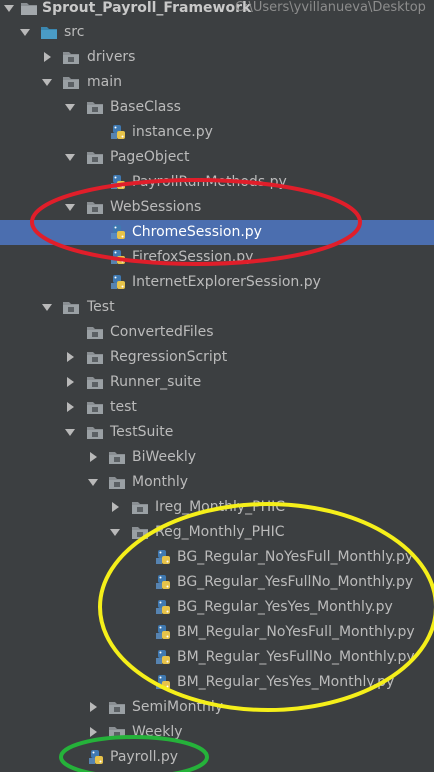 The image size is (434, 772). What do you see at coordinates (156, 382) in the screenshot?
I see `tree-item-label: Runner_suite` at bounding box center [156, 382].